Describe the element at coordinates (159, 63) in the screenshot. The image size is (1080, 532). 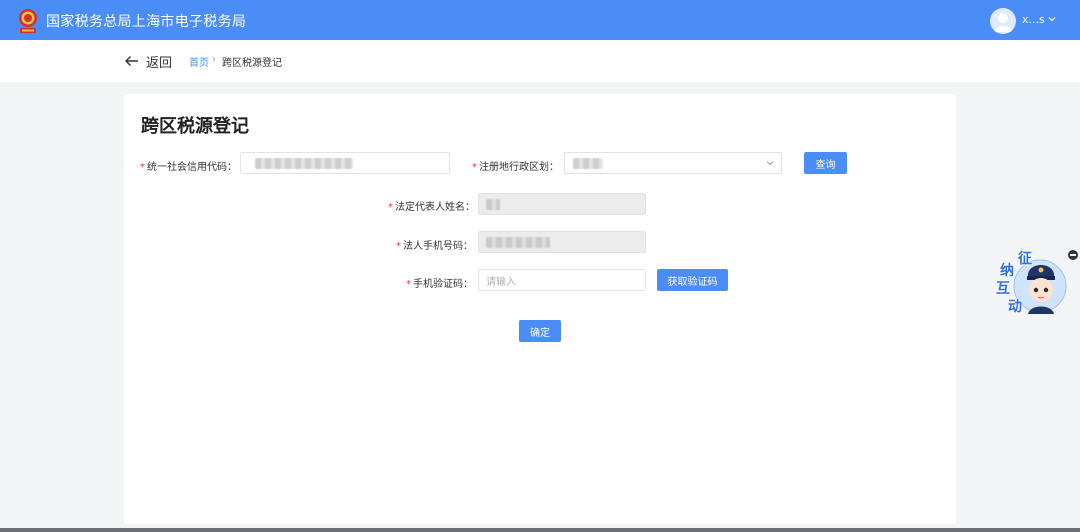
I see `back-label: 返回` at that location.